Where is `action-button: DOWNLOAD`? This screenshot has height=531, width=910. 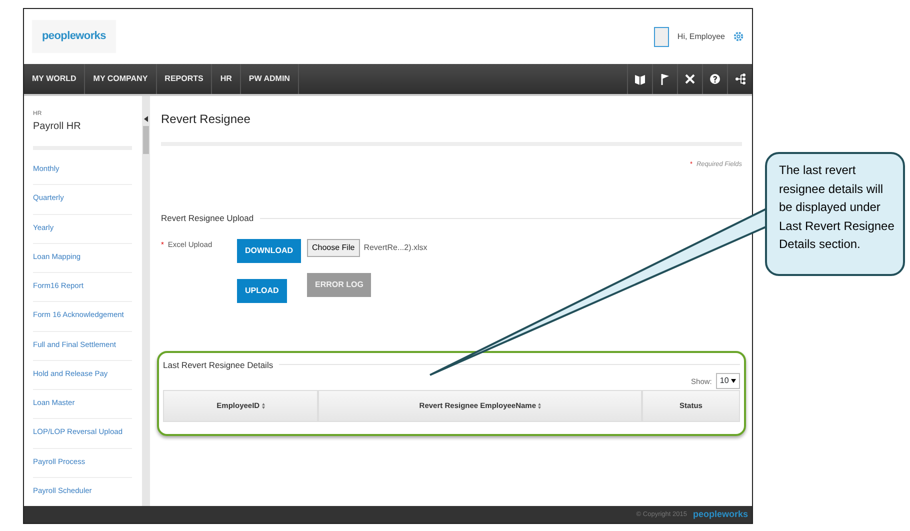 action-button: DOWNLOAD is located at coordinates (269, 250).